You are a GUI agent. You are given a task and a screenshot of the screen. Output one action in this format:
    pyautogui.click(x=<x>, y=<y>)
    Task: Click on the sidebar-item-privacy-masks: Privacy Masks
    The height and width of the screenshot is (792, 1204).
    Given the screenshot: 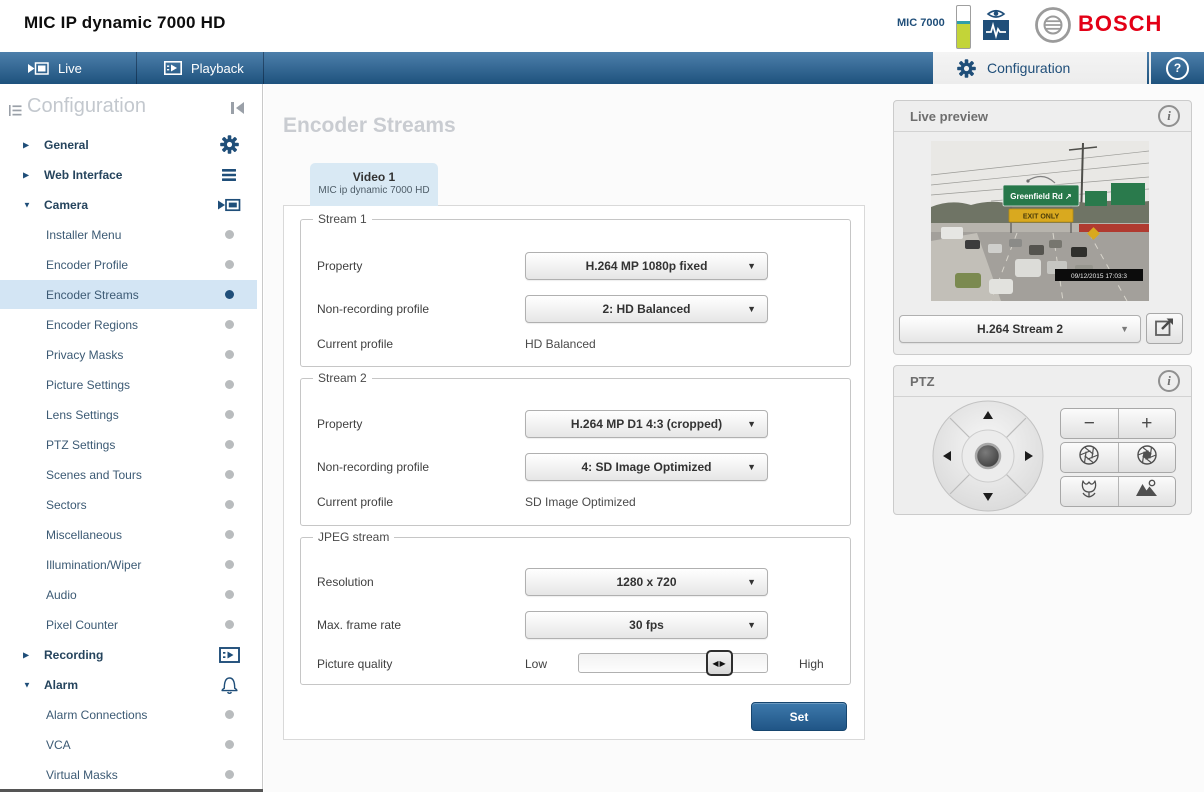 What is the action you would take?
    pyautogui.click(x=128, y=354)
    